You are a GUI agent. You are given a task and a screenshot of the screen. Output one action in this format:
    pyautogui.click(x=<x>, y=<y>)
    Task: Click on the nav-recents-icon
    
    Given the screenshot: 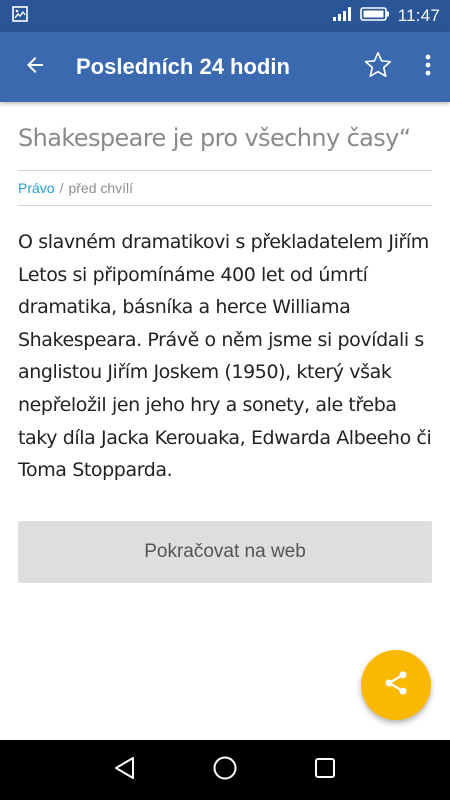 What is the action you would take?
    pyautogui.click(x=325, y=770)
    